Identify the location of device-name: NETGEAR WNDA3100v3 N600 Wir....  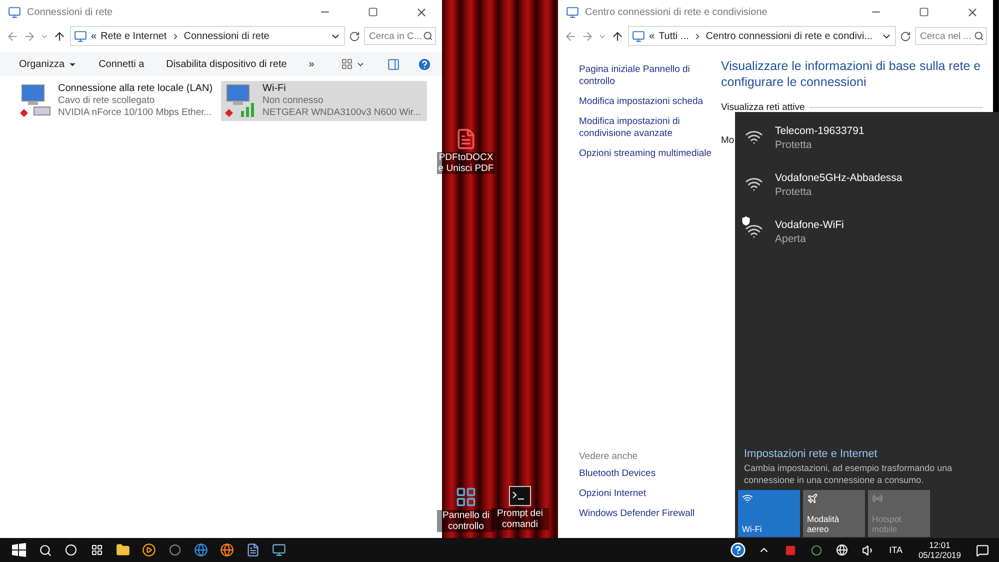
(341, 113).